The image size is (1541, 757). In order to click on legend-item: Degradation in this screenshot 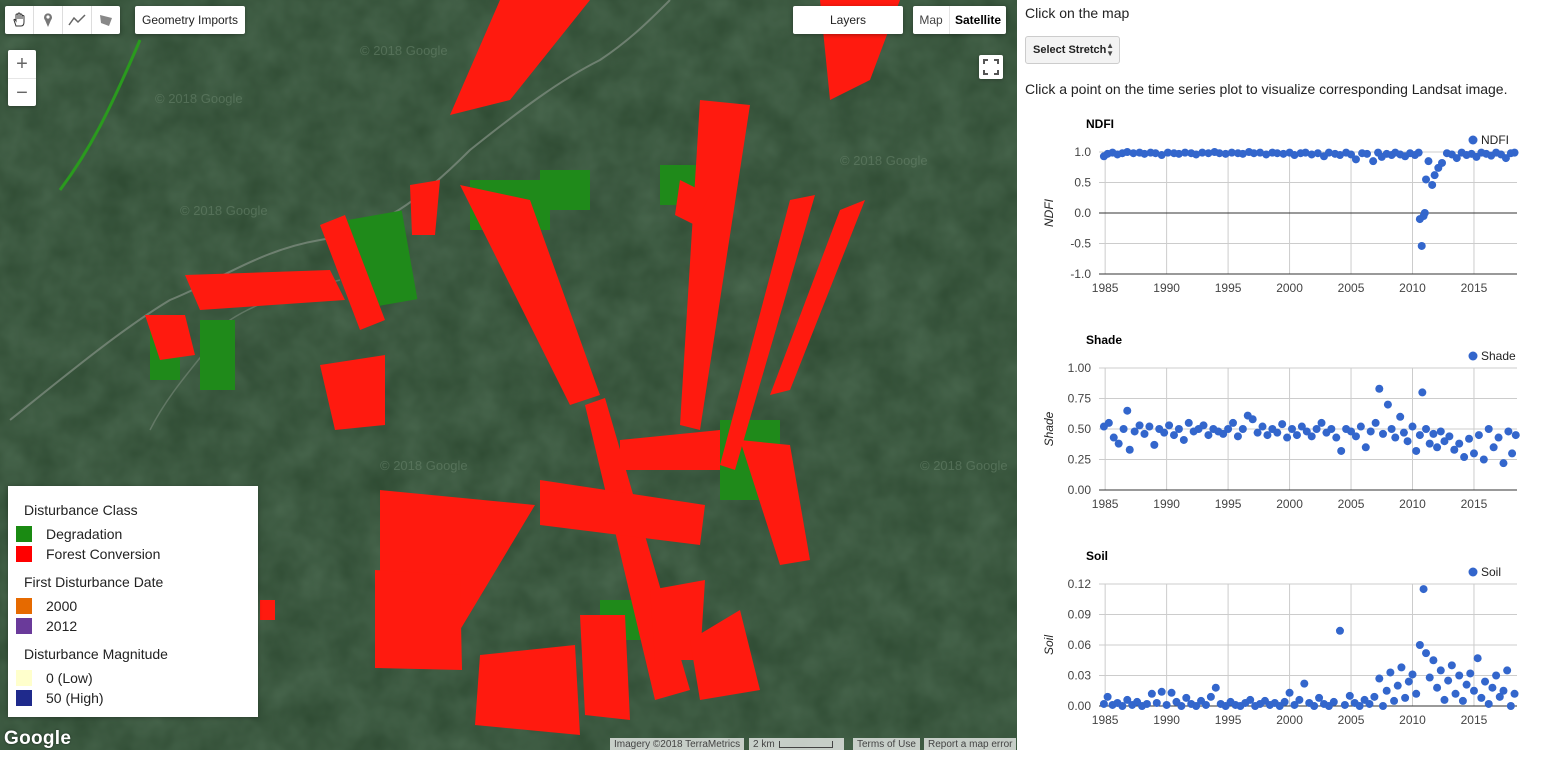, I will do `click(69, 534)`.